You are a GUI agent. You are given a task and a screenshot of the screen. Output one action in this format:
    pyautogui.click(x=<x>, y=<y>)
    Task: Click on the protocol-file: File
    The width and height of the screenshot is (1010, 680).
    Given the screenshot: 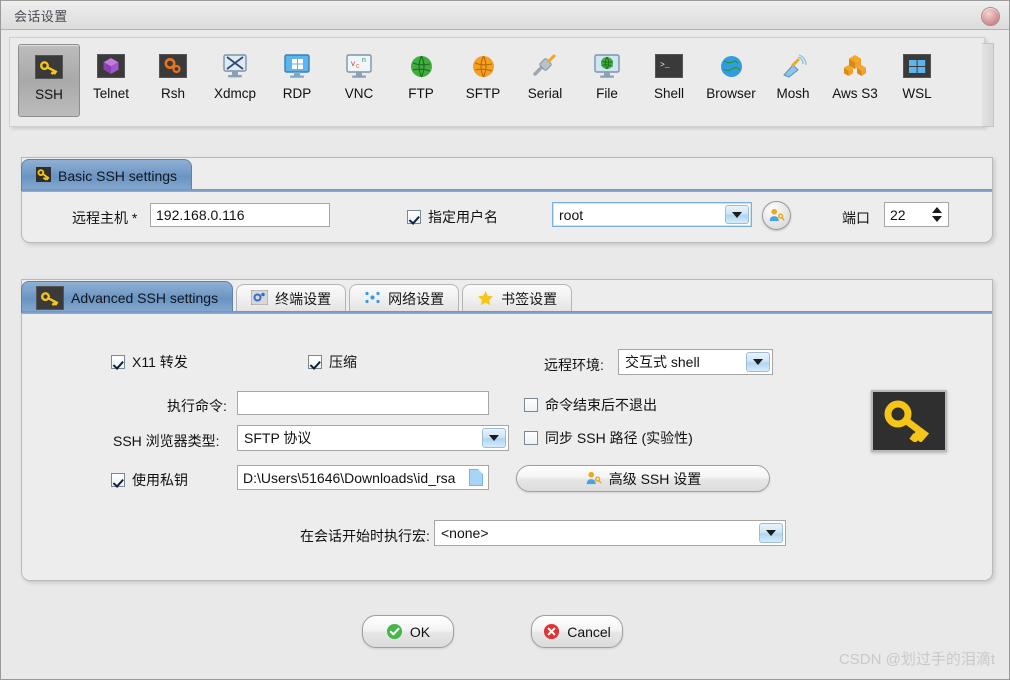 What is the action you would take?
    pyautogui.click(x=607, y=72)
    